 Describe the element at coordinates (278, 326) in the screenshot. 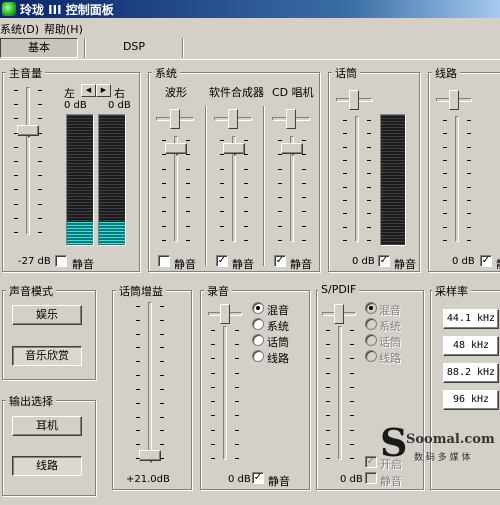

I see `record-option-system: 系统` at that location.